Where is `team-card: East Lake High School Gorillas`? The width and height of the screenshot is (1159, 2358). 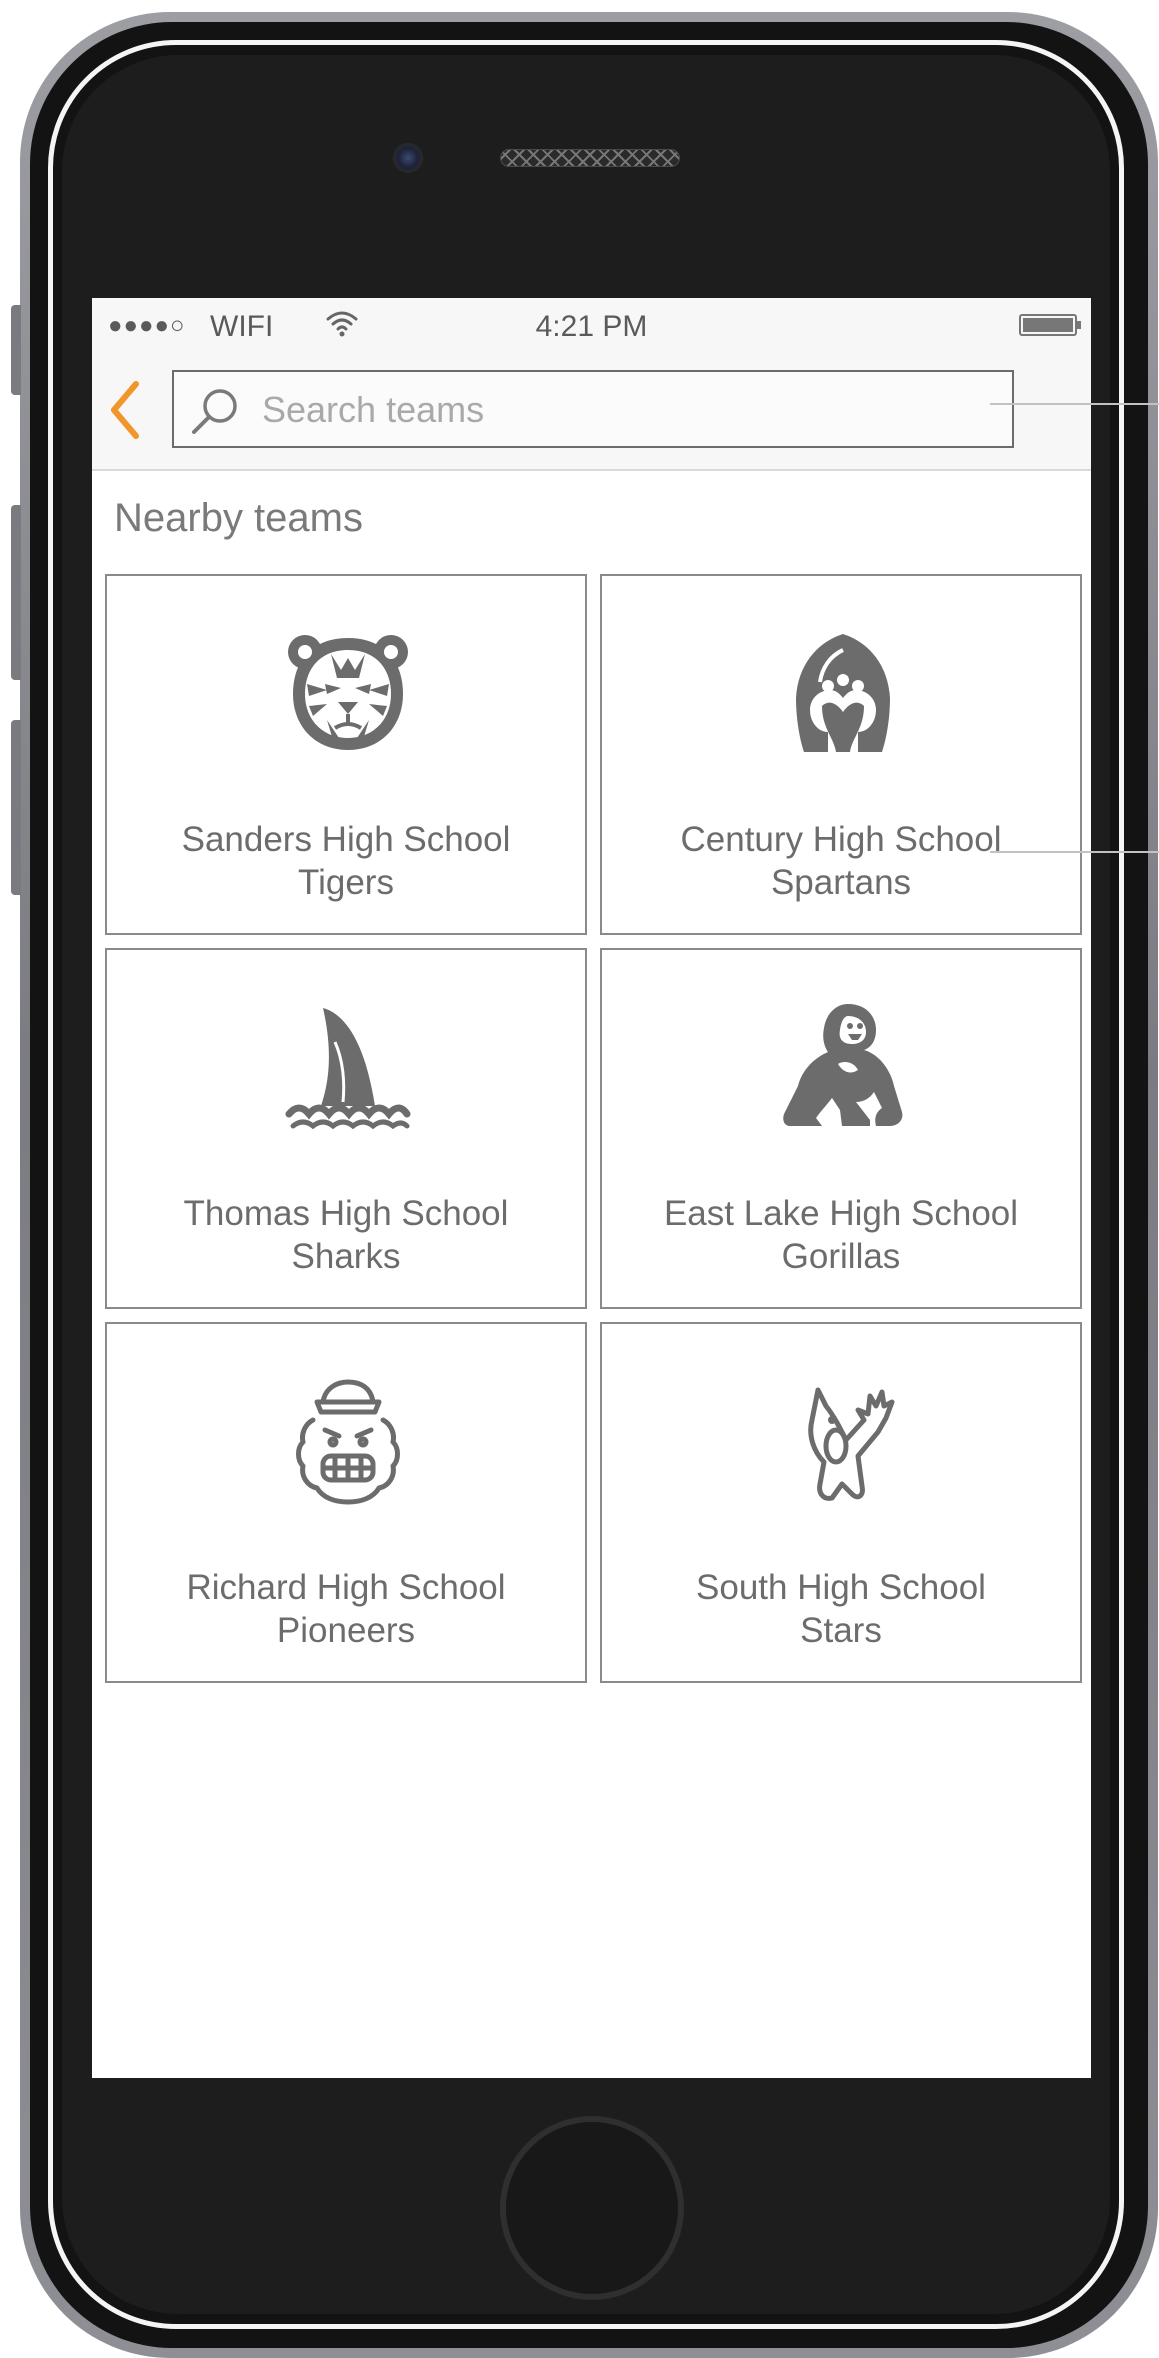 team-card: East Lake High School Gorillas is located at coordinates (841, 1128).